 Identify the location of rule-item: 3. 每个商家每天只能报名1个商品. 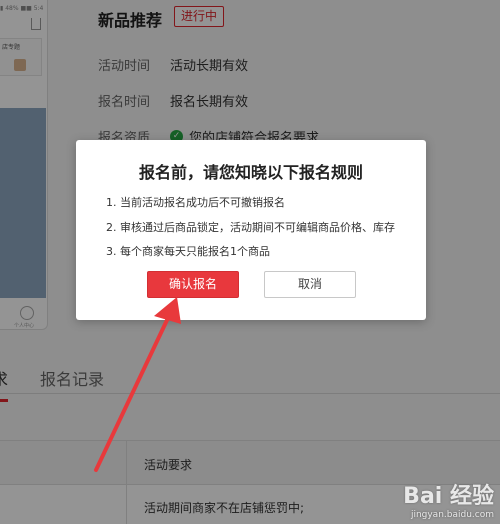
(188, 251).